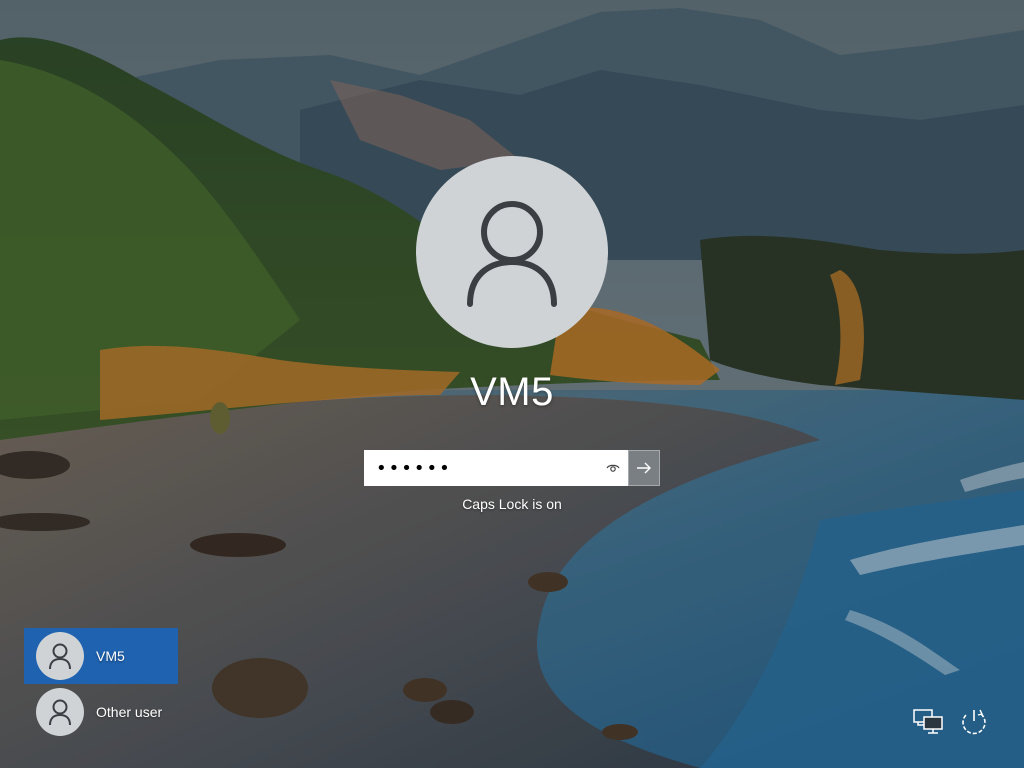 The image size is (1024, 768). Describe the element at coordinates (487, 468) in the screenshot. I see `password-input` at that location.